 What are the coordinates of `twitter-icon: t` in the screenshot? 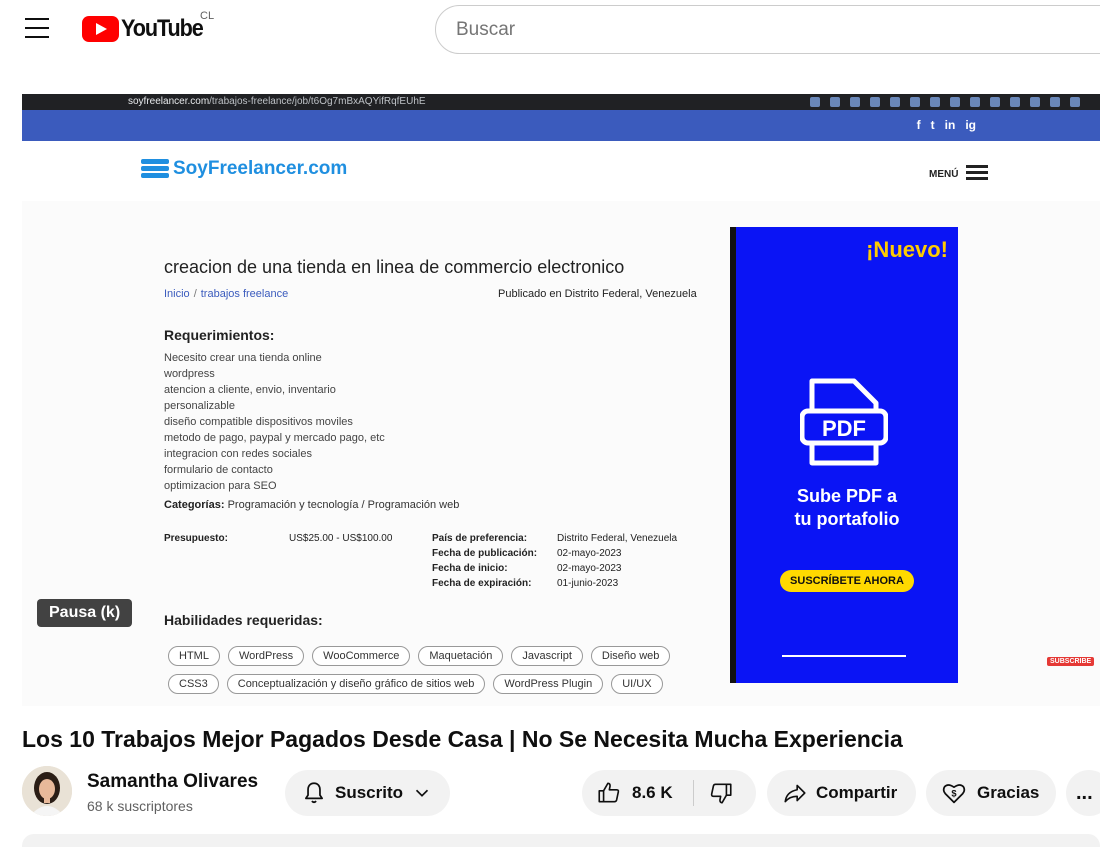 It's located at (932, 125).